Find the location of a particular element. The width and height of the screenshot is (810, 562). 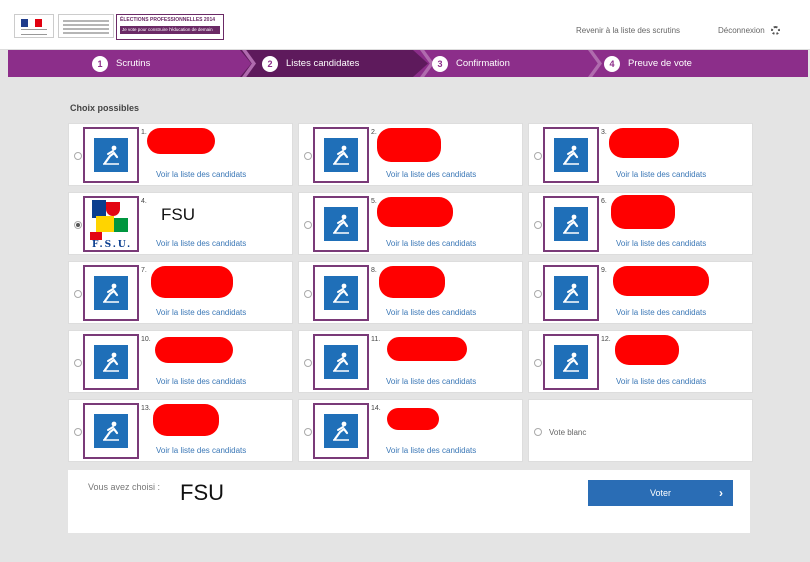

alpine-ski-icon is located at coordinates (341, 293).